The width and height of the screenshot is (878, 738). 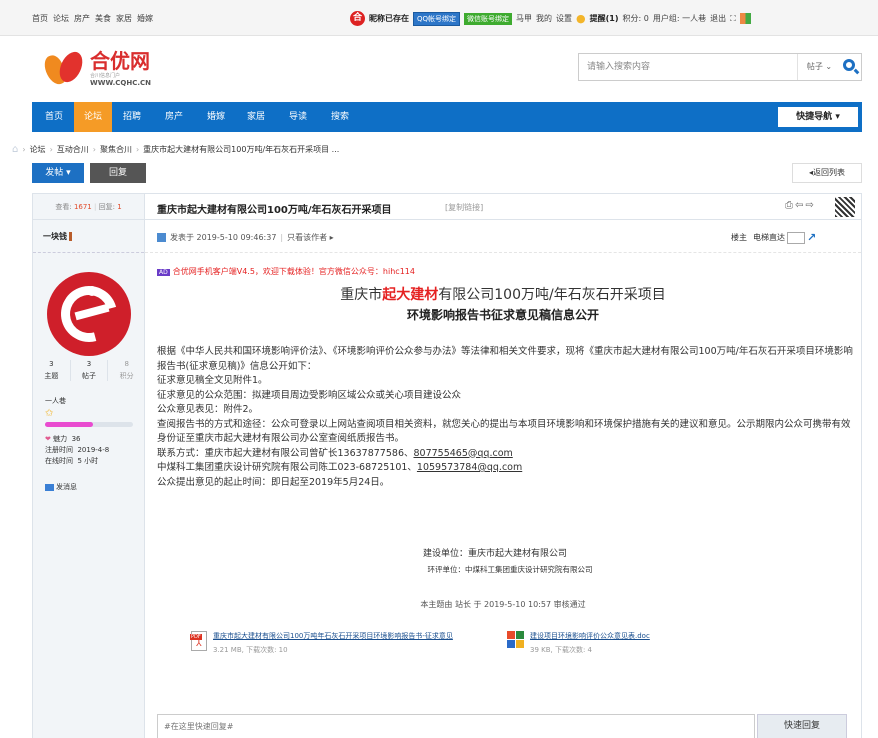 I want to click on attachment-link: 重庆市起大建材有限公司100万吨年石灰石开采项目环境影响报告书-征求意见, so click(x=333, y=636).